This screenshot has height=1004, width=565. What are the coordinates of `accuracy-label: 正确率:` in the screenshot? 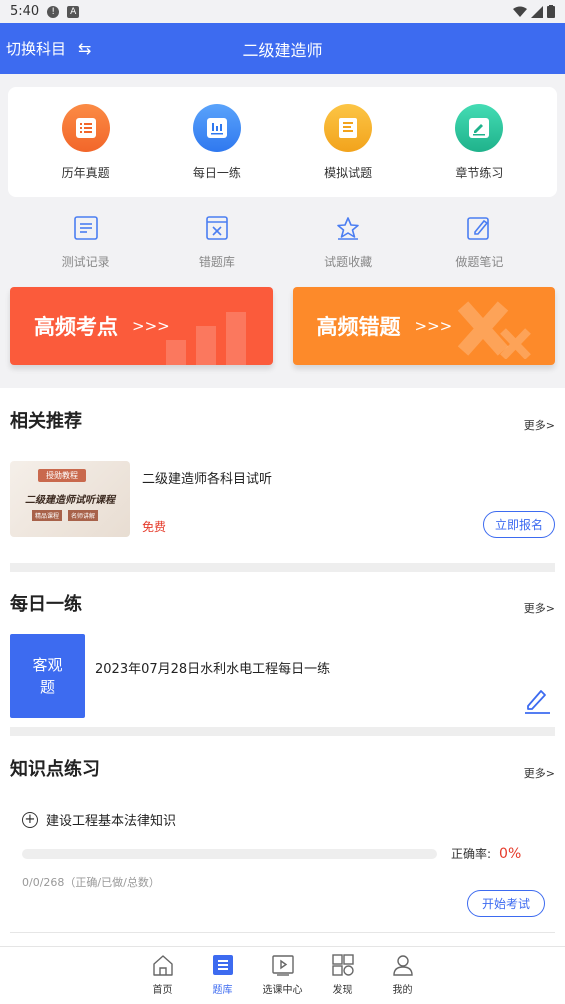 It's located at (471, 854).